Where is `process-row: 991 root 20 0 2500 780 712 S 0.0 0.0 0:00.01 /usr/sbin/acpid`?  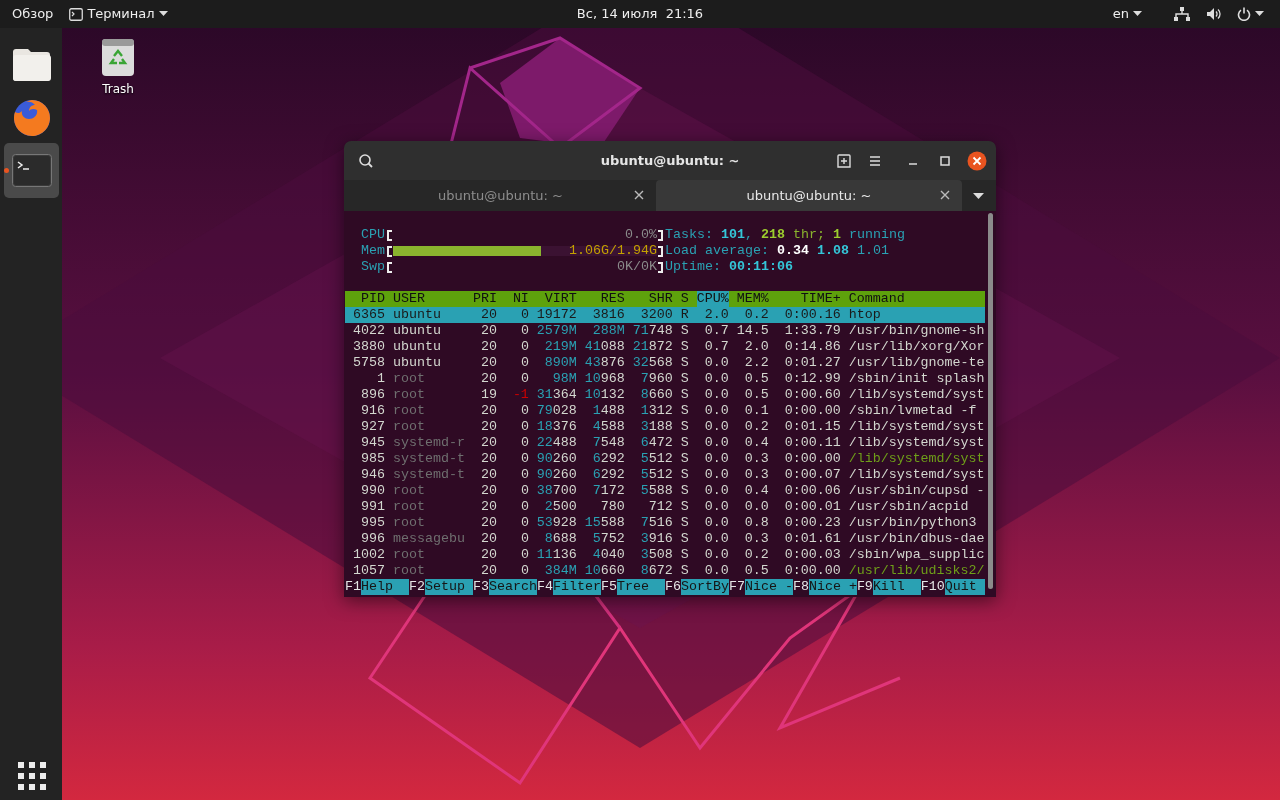 process-row: 991 root 20 0 2500 780 712 S 0.0 0.0 0:00.01 /usr/sbin/acpid is located at coordinates (665, 507).